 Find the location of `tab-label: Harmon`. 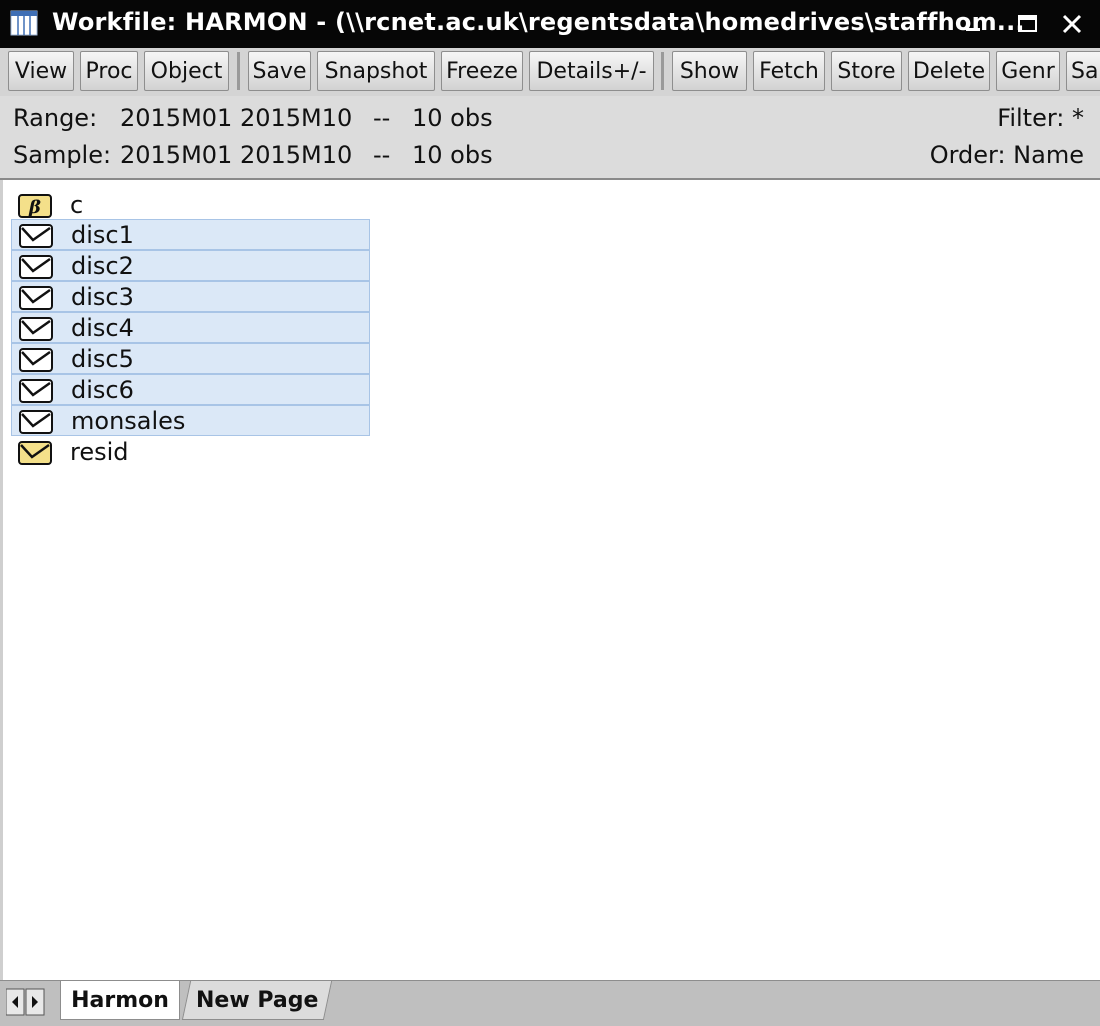

tab-label: Harmon is located at coordinates (120, 1000).